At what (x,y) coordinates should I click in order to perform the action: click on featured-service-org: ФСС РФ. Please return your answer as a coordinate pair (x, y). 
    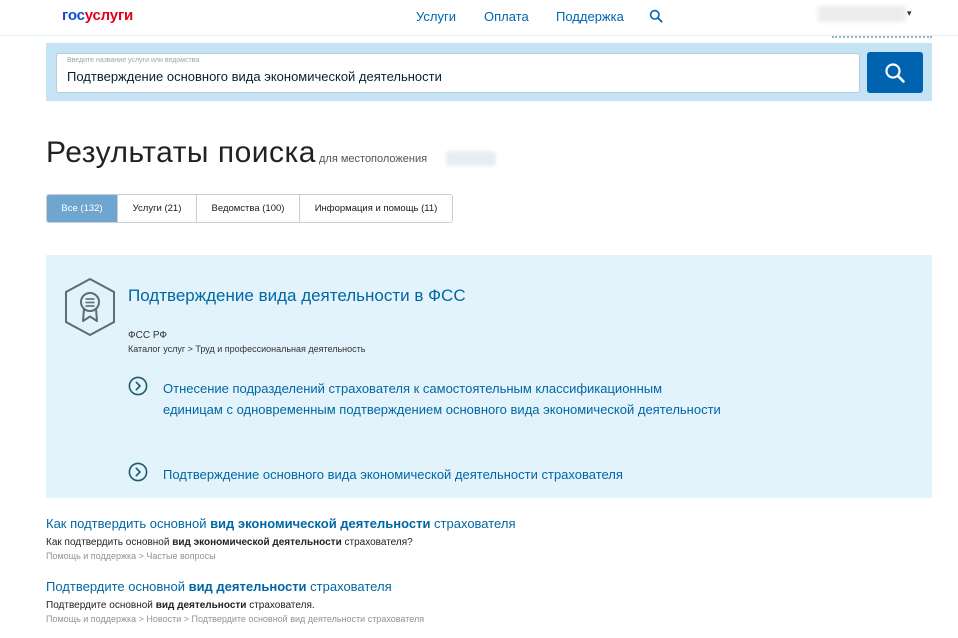
    Looking at the image, I should click on (147, 335).